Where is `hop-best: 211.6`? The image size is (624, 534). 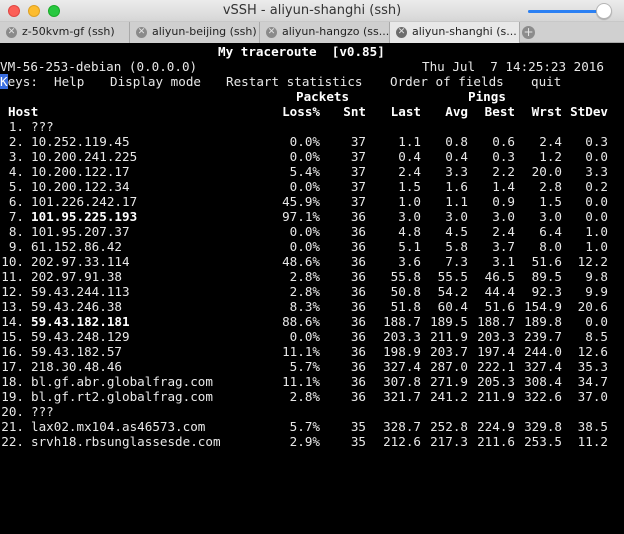 hop-best: 211.6 is located at coordinates (496, 441).